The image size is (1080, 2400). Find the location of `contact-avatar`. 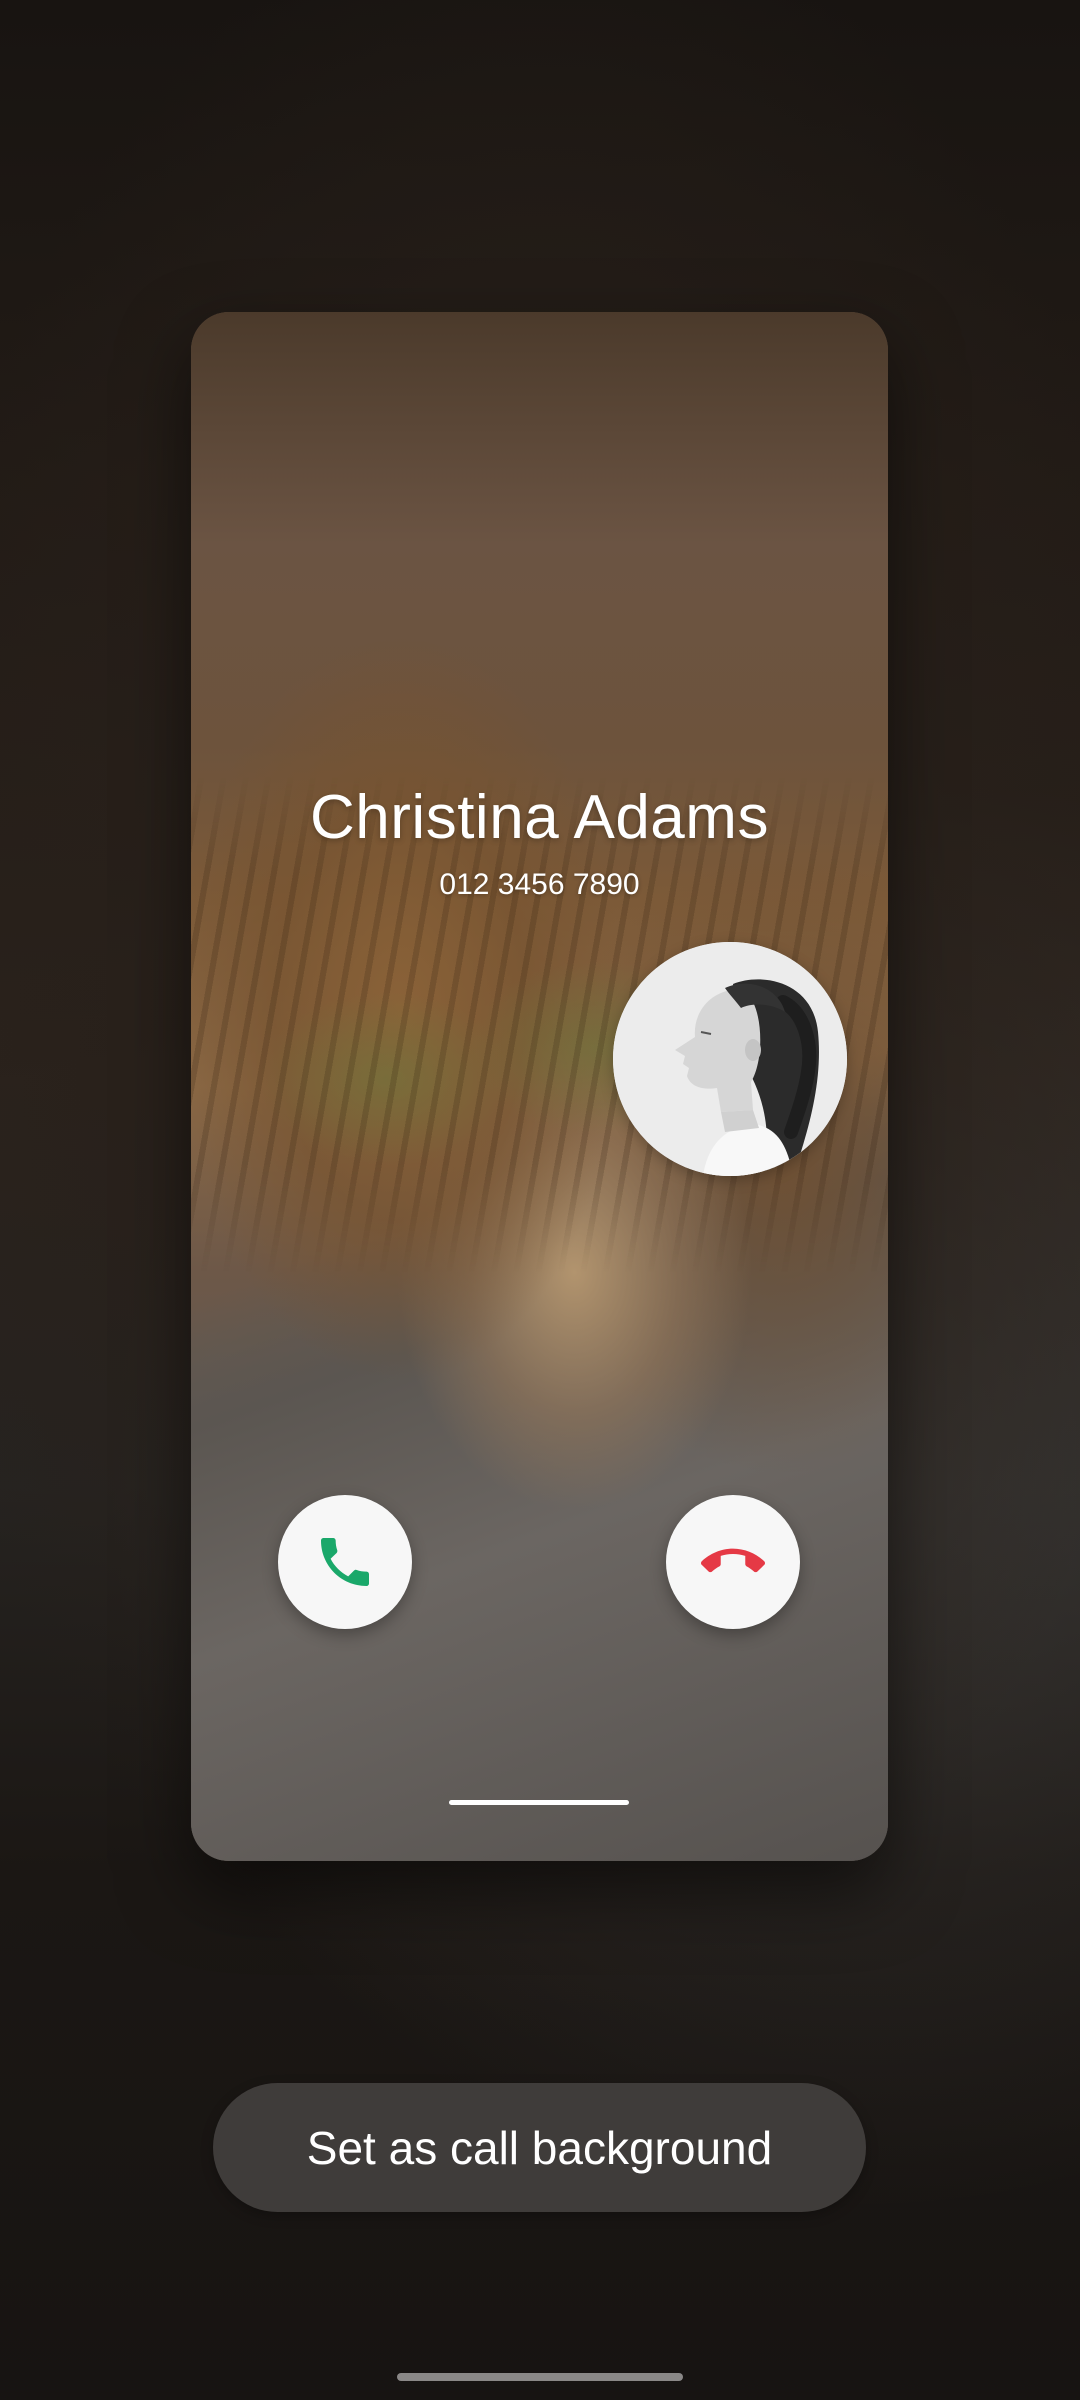

contact-avatar is located at coordinates (730, 1059).